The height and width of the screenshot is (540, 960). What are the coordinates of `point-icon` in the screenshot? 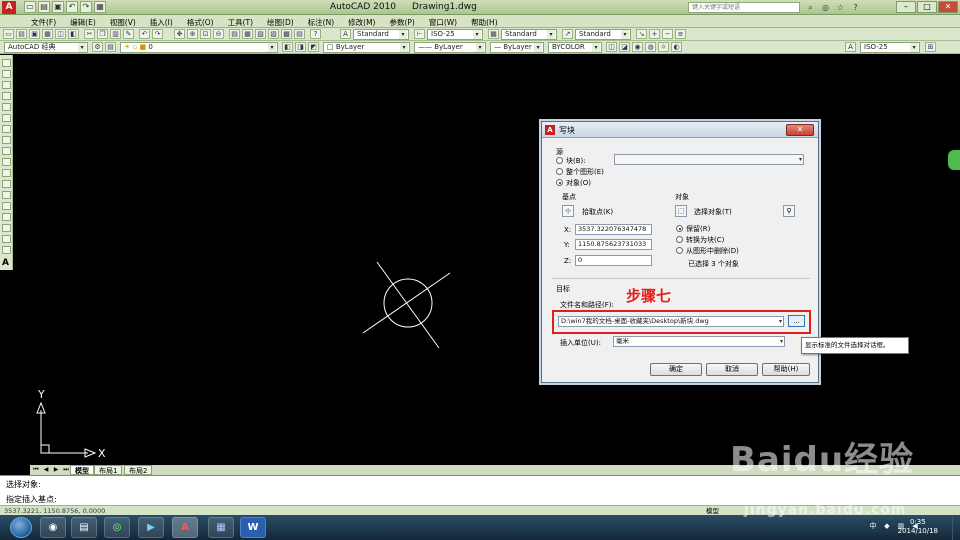 It's located at (6, 206).